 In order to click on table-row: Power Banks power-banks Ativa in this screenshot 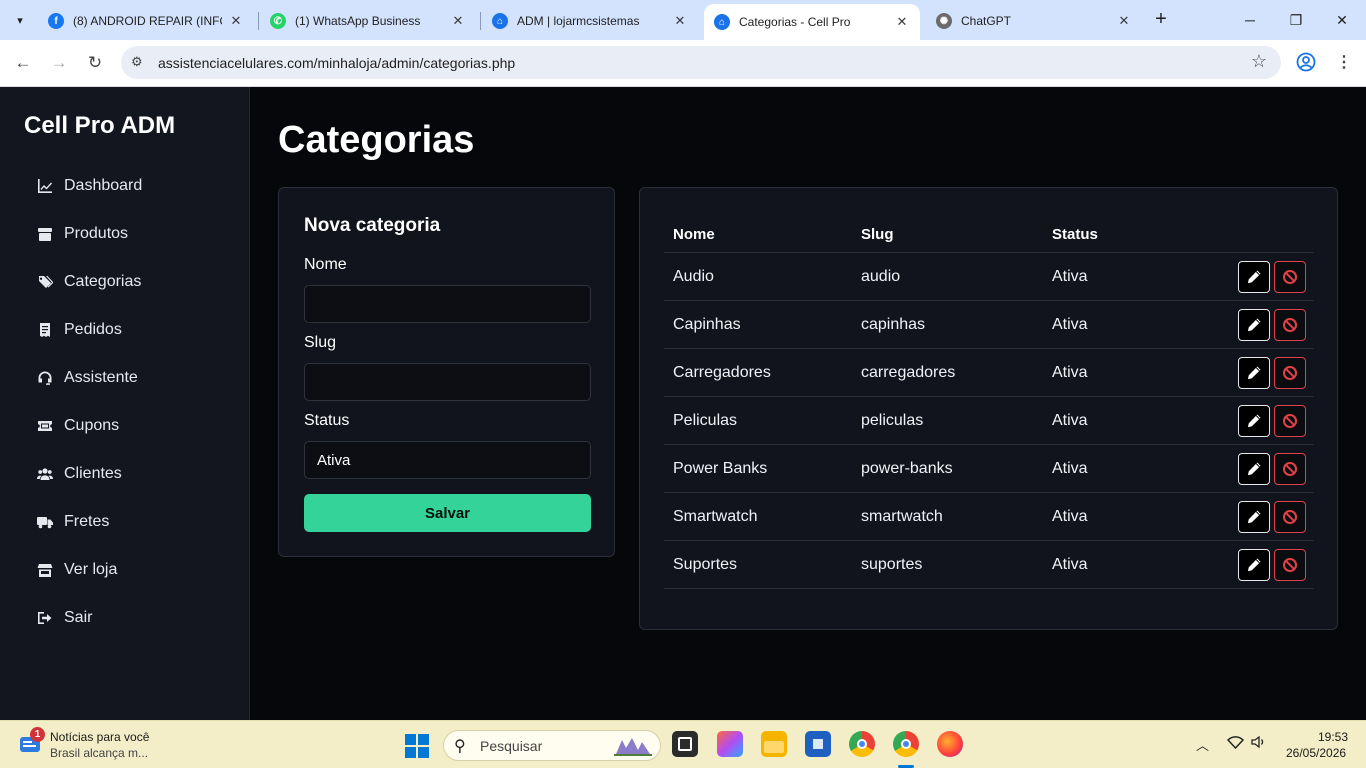, I will do `click(989, 469)`.